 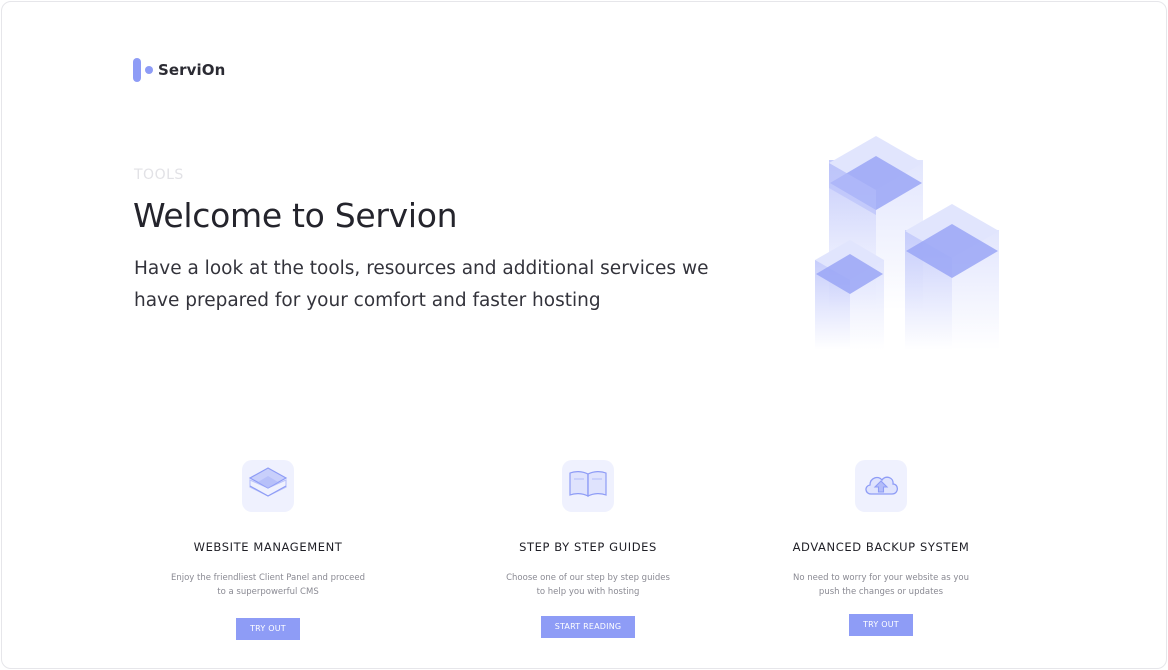 I want to click on servers-illustration, so click(x=910, y=245).